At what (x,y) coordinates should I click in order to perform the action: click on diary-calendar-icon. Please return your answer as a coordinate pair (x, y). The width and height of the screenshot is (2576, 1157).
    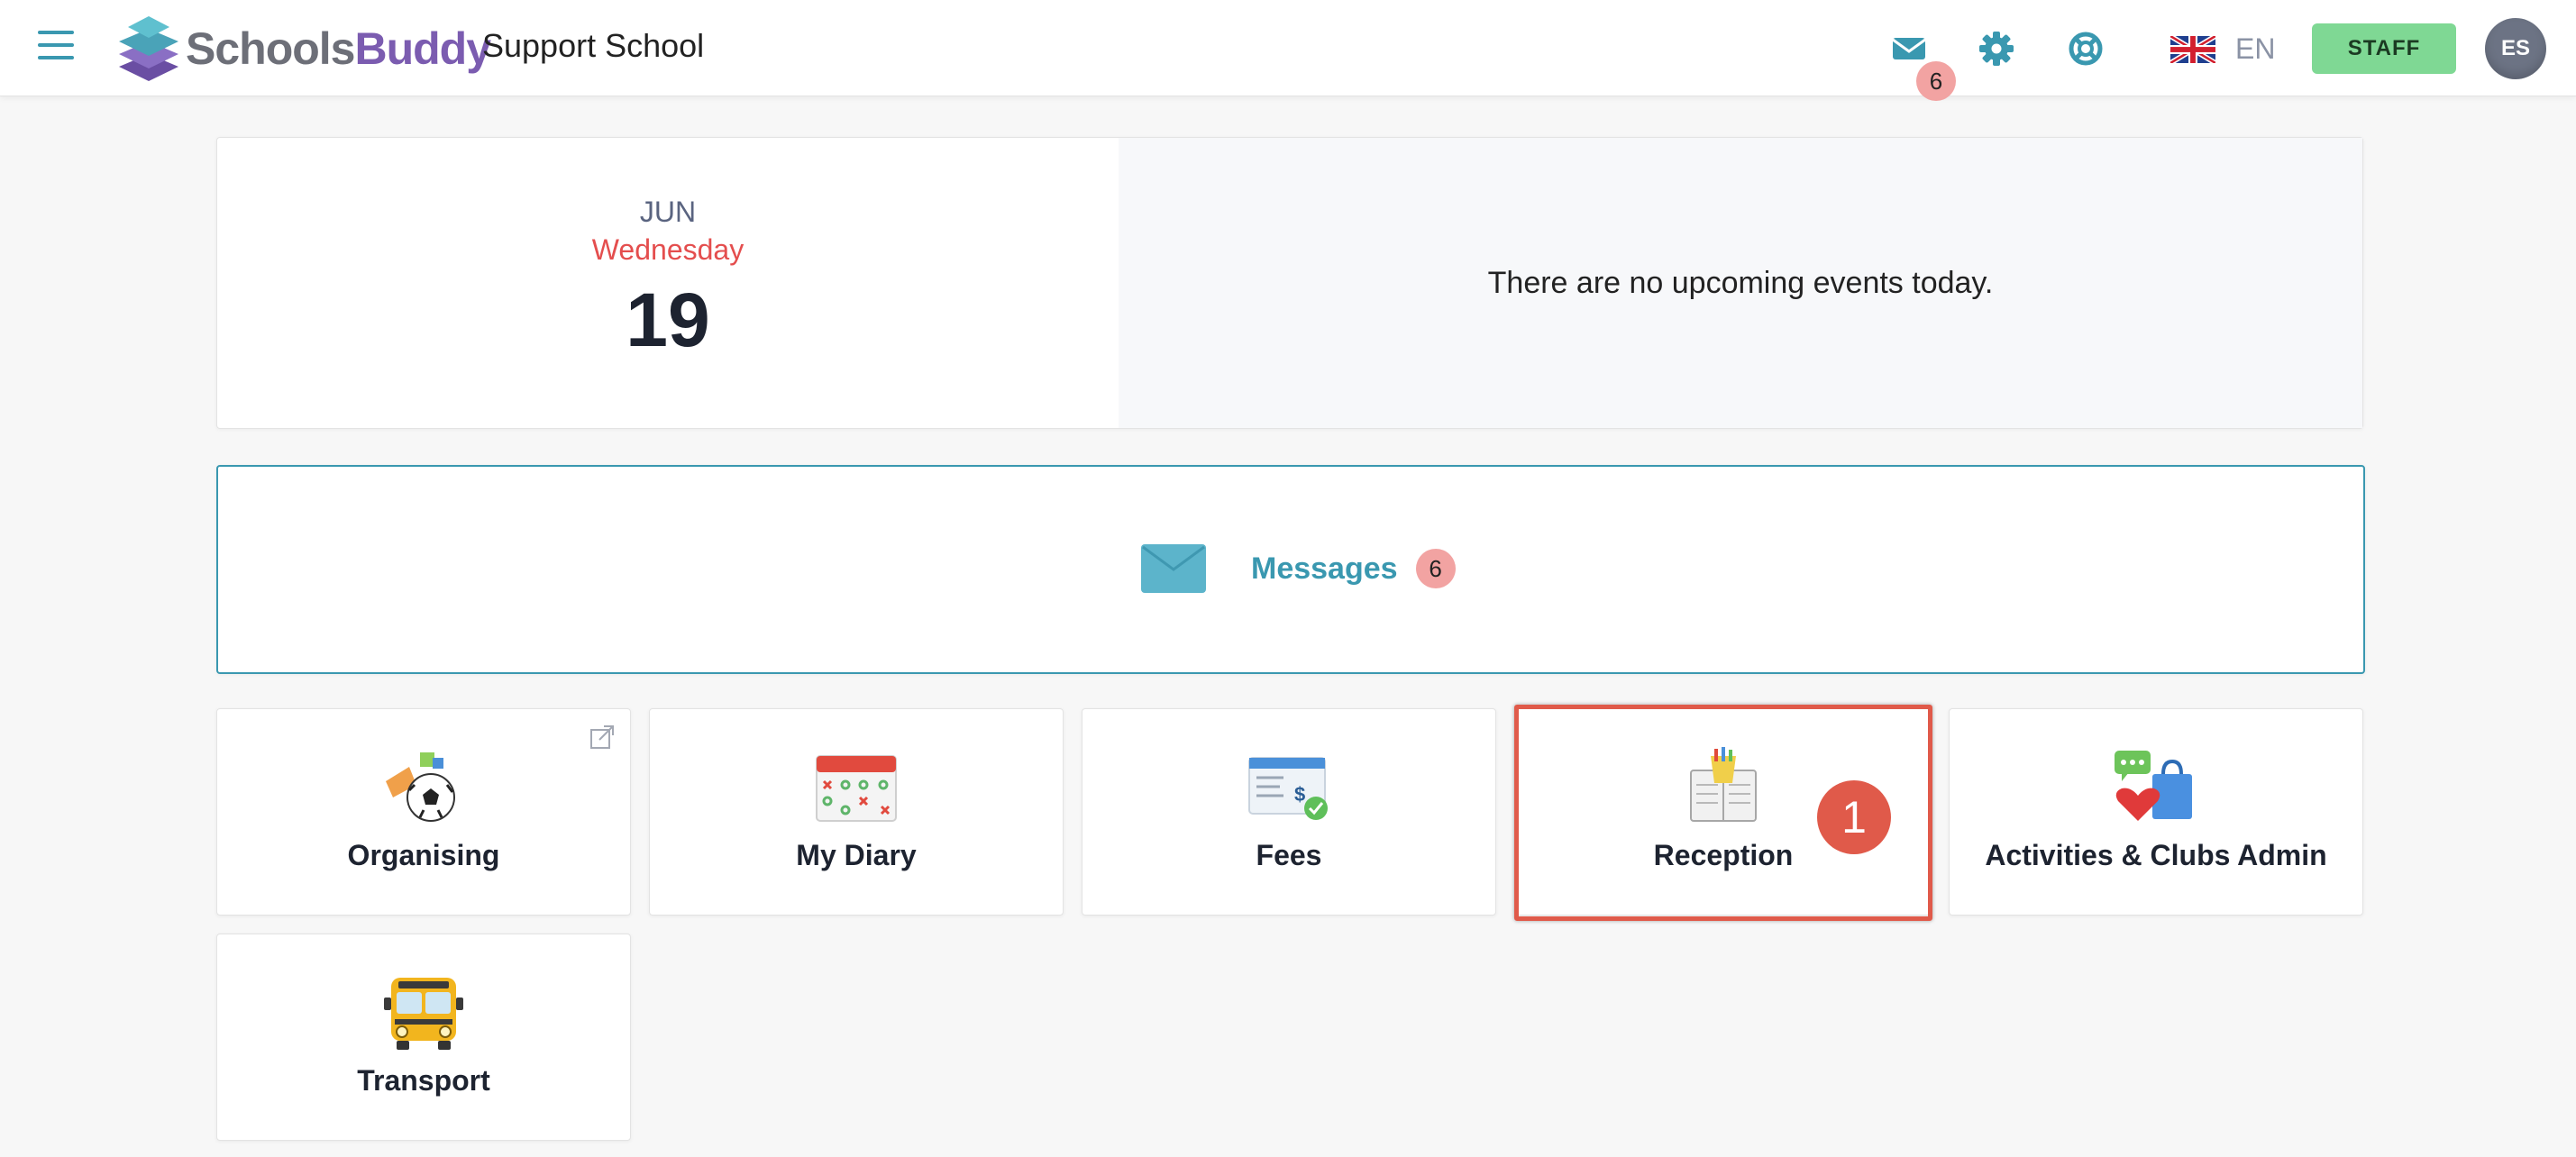
    Looking at the image, I should click on (856, 788).